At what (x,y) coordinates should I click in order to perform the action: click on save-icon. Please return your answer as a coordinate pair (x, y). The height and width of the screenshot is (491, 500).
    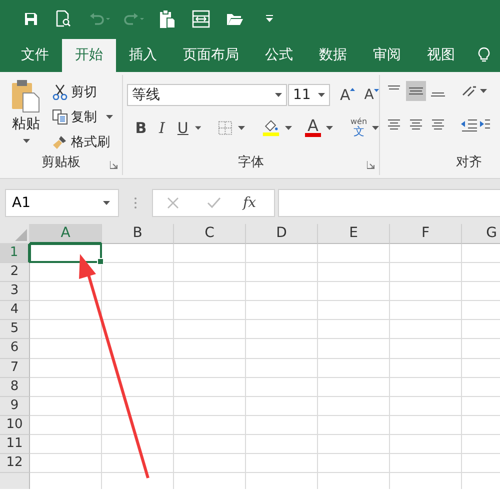
    Looking at the image, I should click on (31, 19).